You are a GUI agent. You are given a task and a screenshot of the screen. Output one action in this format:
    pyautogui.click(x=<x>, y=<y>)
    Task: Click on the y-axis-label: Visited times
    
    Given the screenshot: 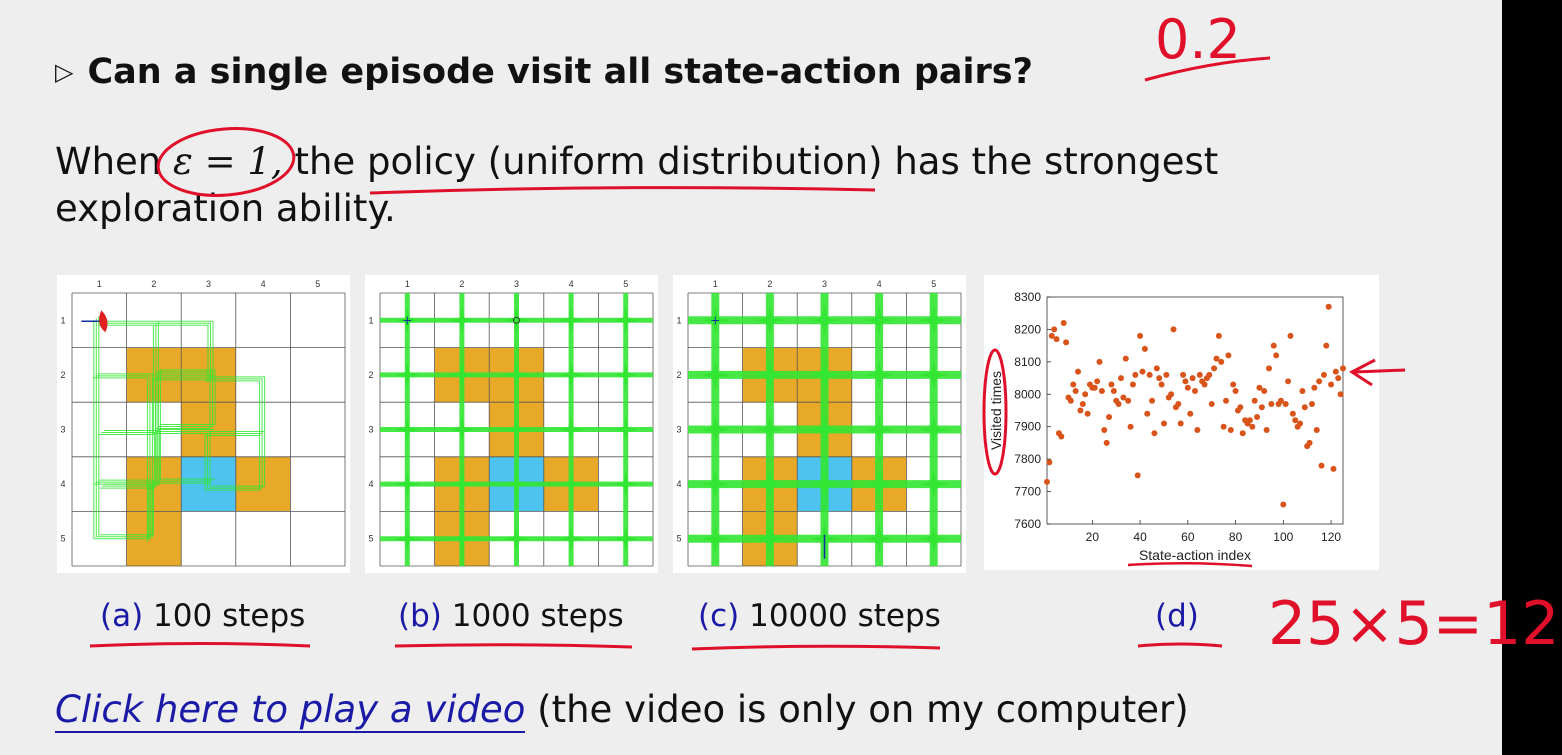 What is the action you would take?
    pyautogui.click(x=996, y=410)
    